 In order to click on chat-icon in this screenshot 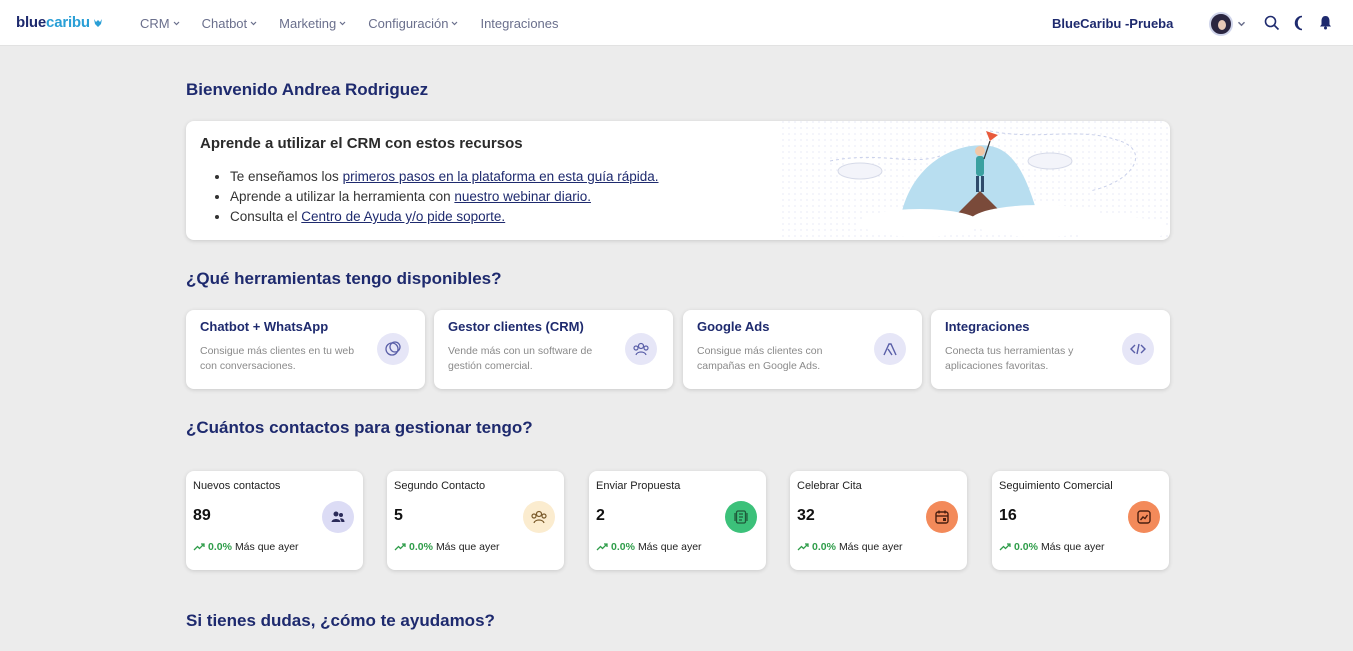, I will do `click(393, 349)`.